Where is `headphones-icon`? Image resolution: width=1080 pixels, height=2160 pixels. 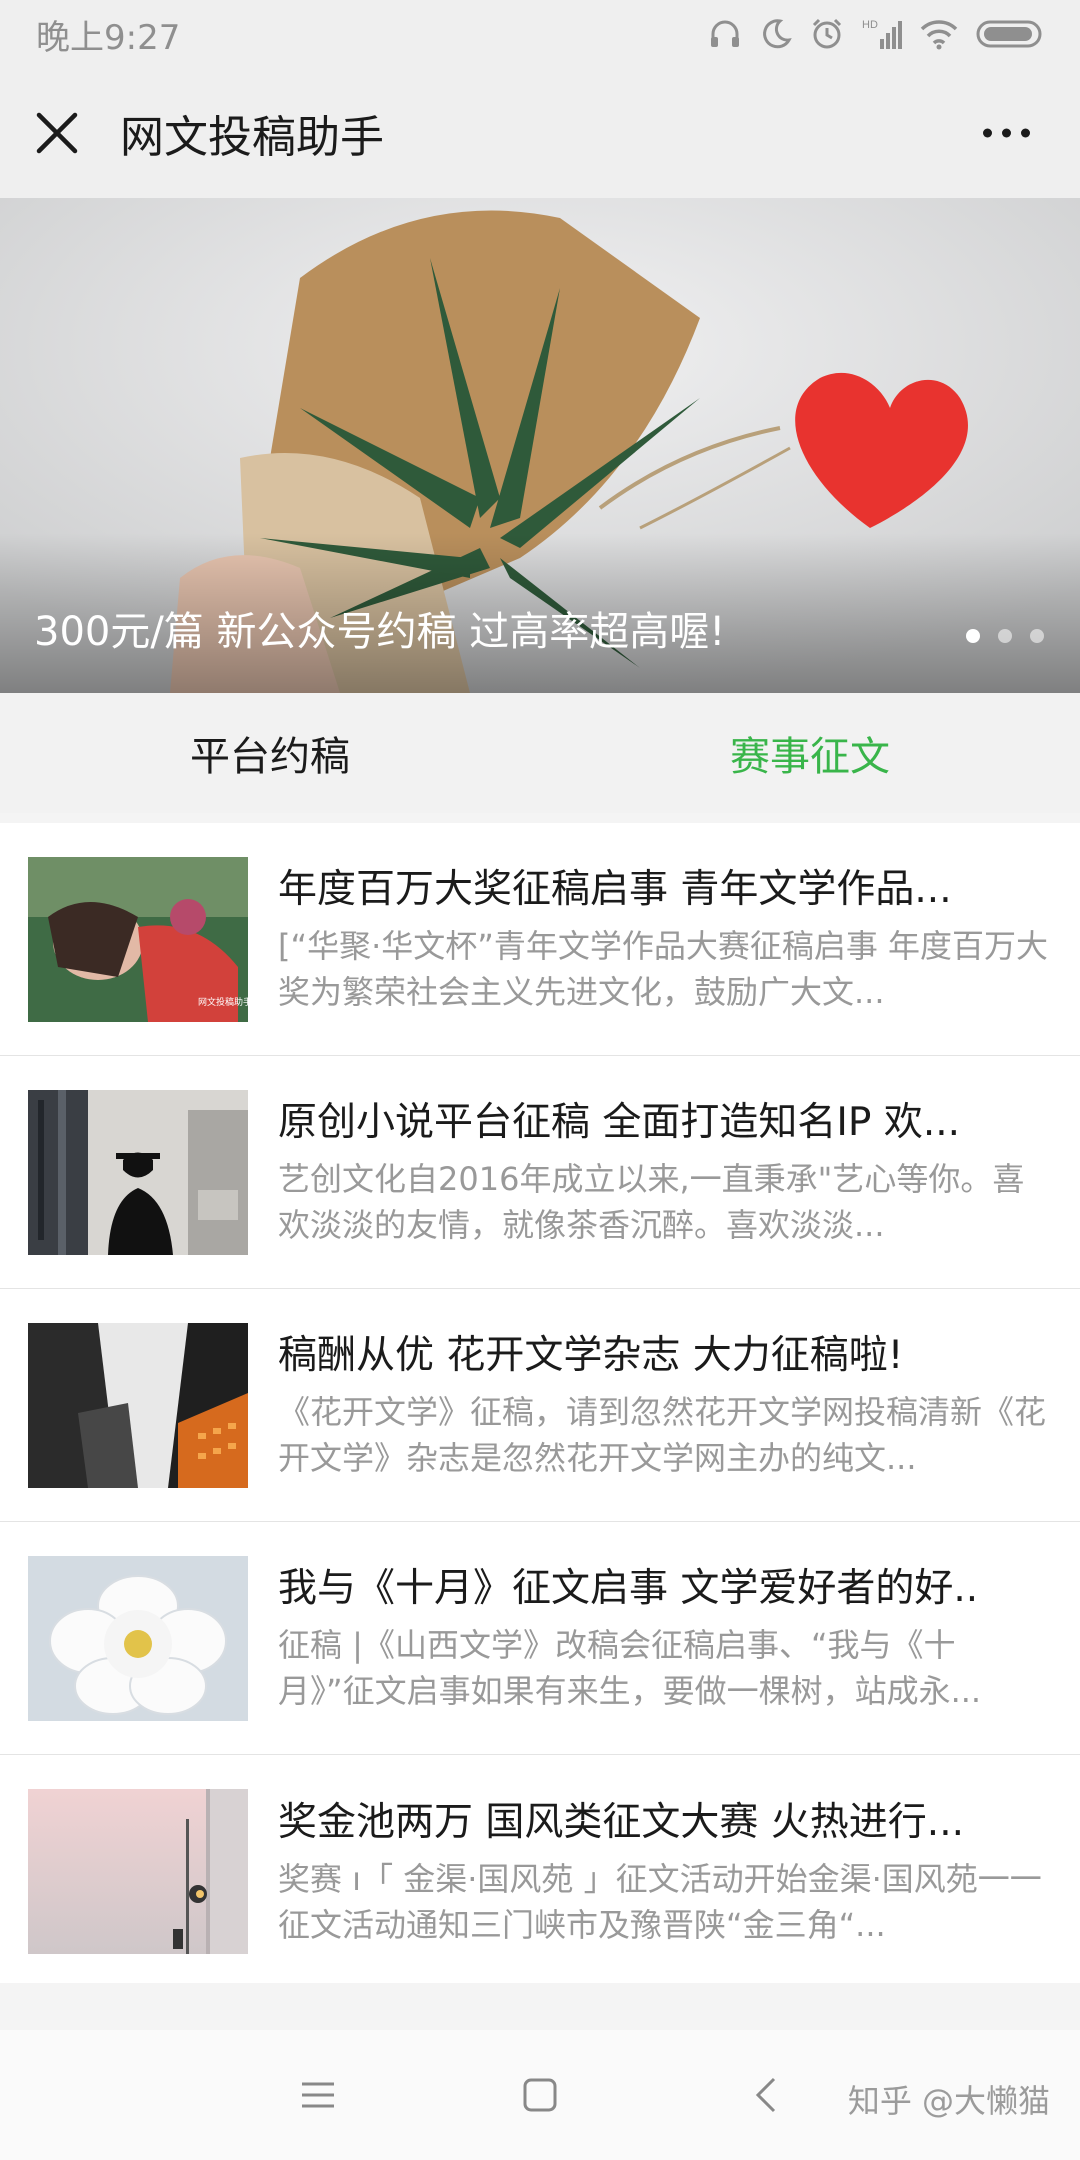 headphones-icon is located at coordinates (725, 33).